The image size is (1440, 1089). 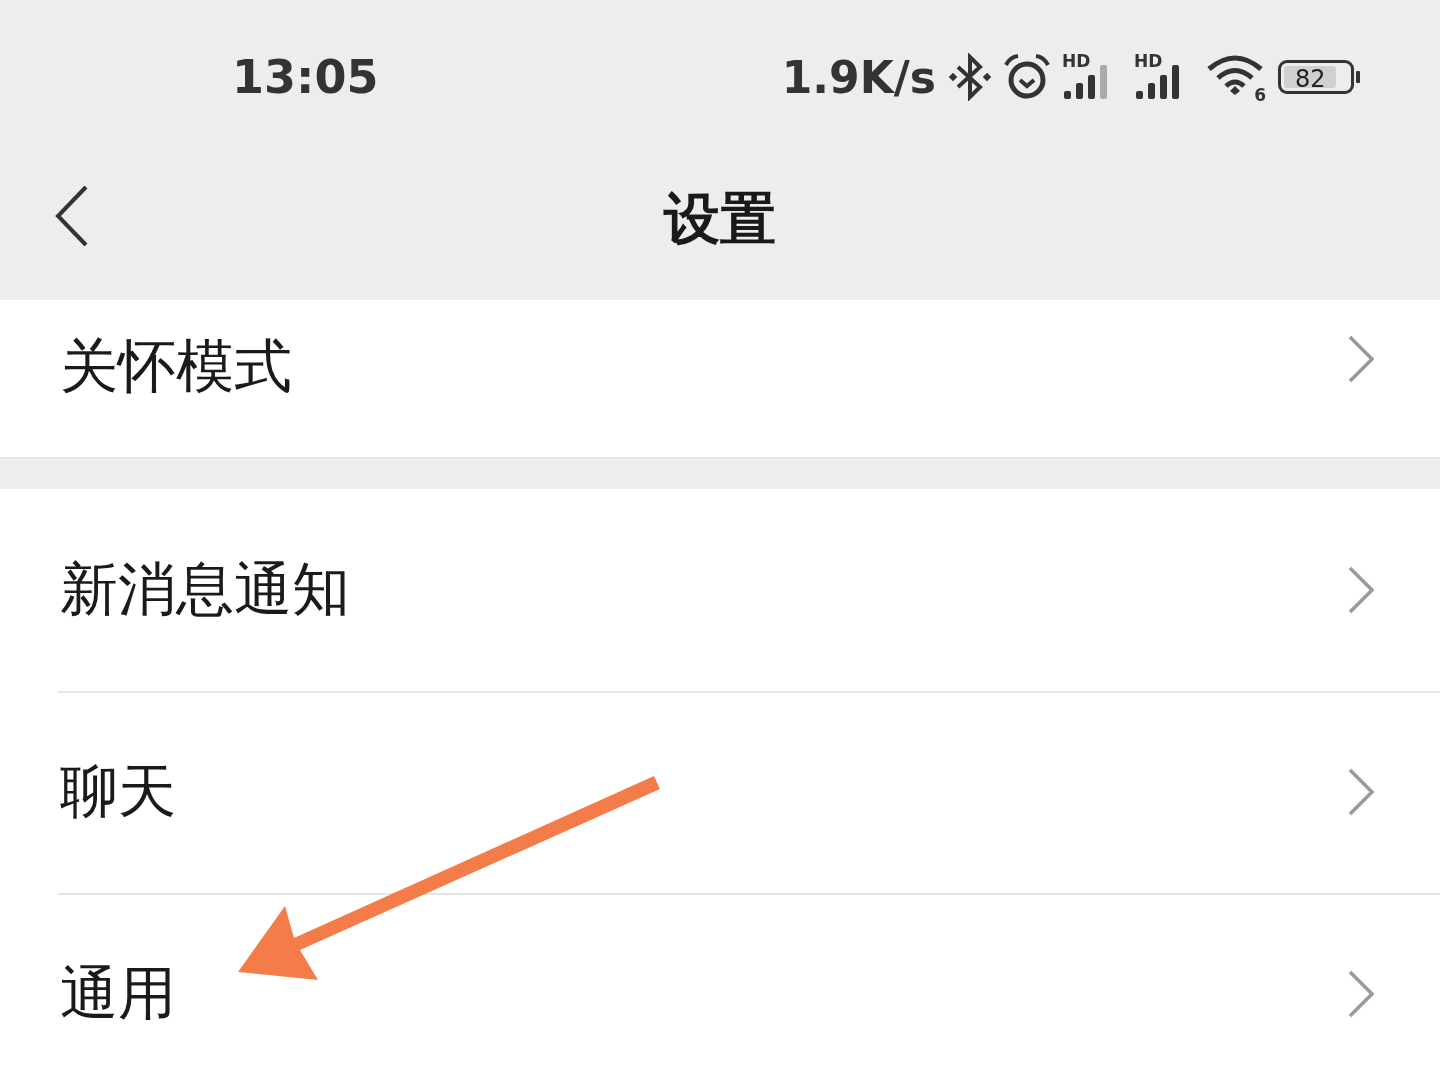 What do you see at coordinates (1310, 77) in the screenshot?
I see `battery-level: 82` at bounding box center [1310, 77].